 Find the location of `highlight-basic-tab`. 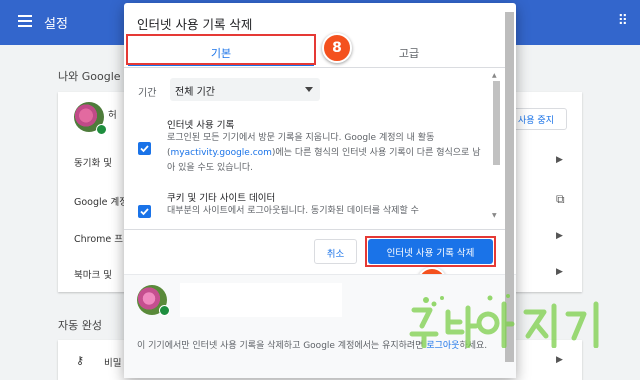

highlight-basic-tab is located at coordinates (221, 49).